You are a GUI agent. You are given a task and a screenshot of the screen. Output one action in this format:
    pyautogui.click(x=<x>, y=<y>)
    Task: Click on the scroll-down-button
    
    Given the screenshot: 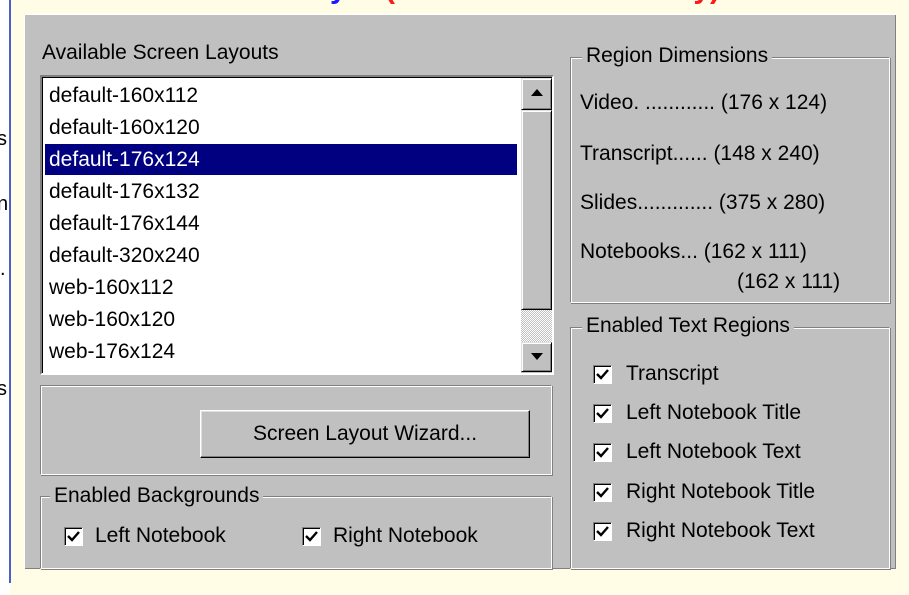 What is the action you would take?
    pyautogui.click(x=536, y=357)
    